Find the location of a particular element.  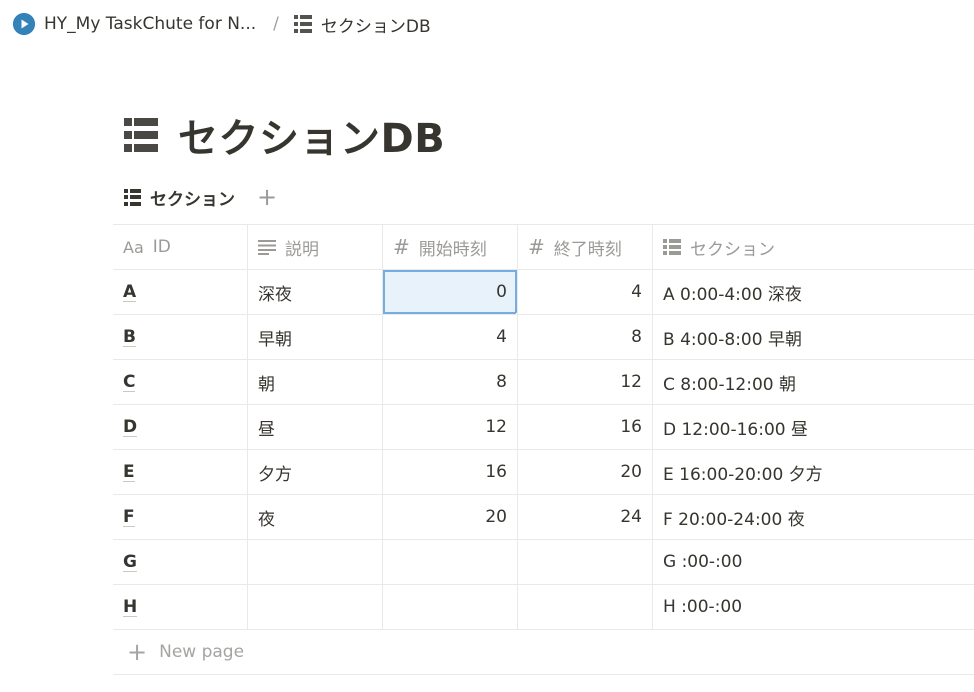

table-row: E 夕方 16 20 E 16:00-20:00 夕方 is located at coordinates (543, 472).